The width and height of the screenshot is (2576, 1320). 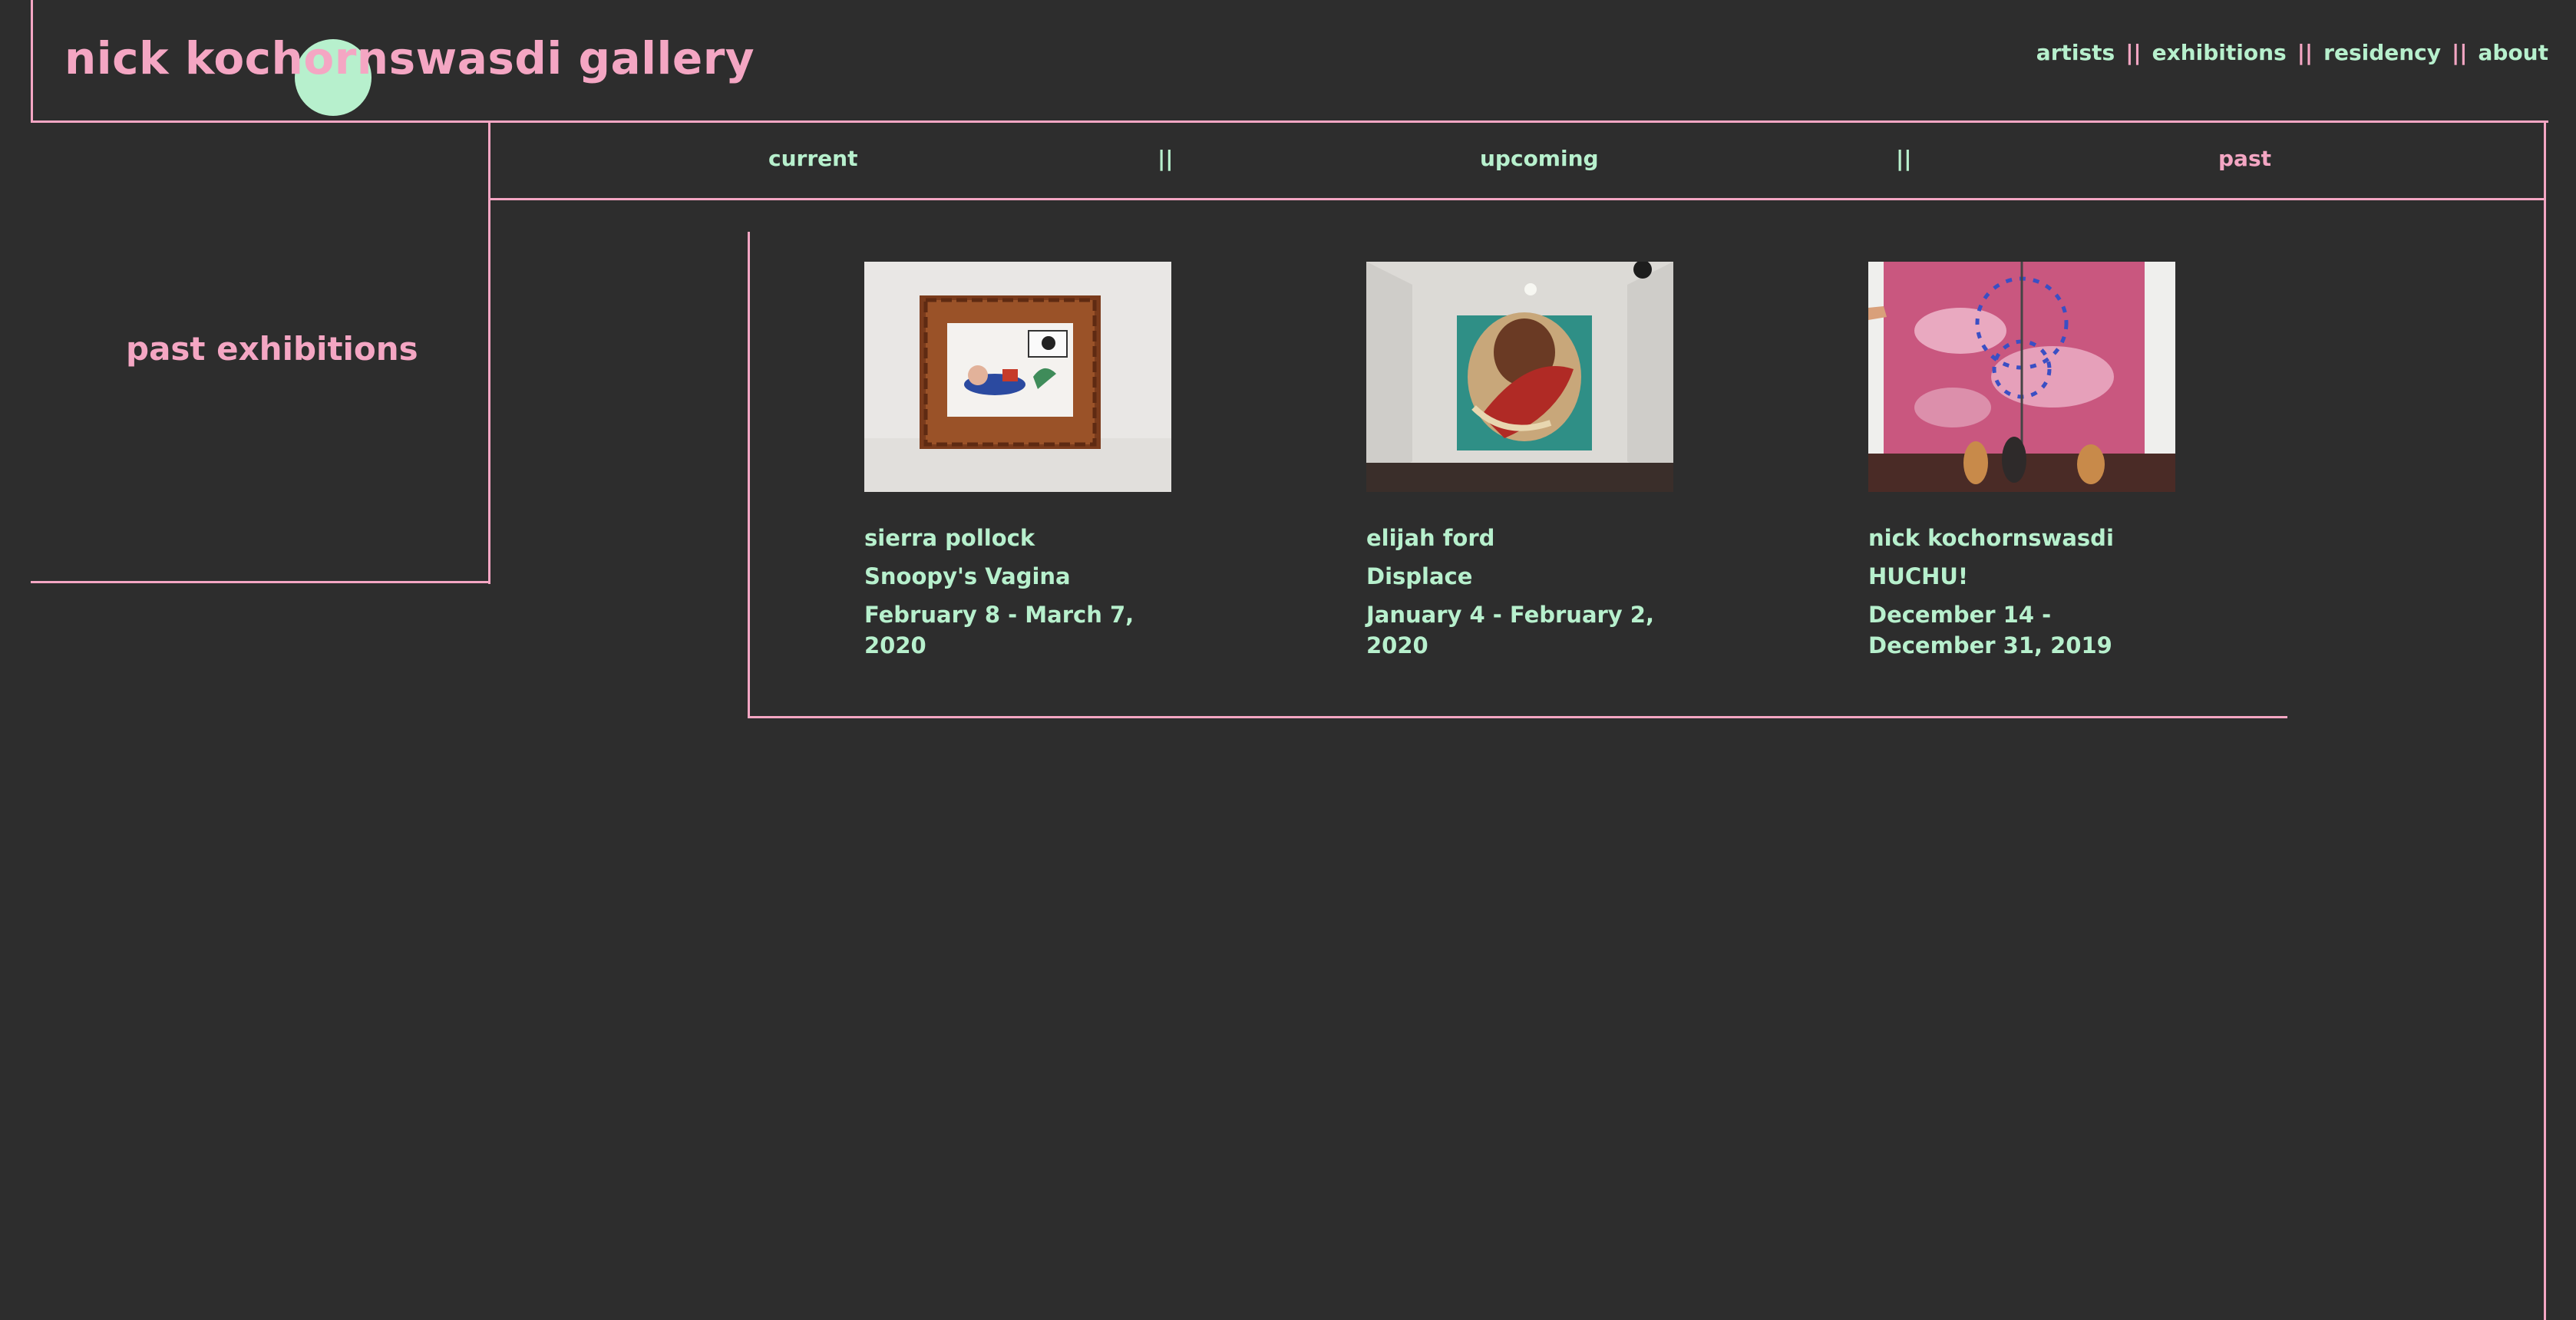 I want to click on tab-current: current, so click(x=812, y=158).